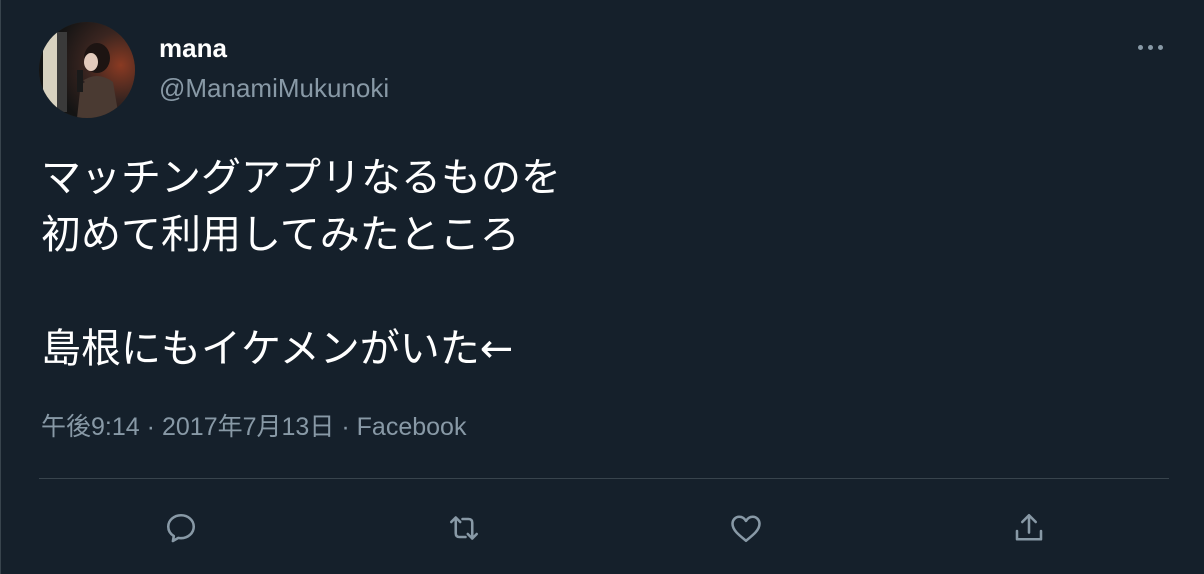 This screenshot has height=574, width=1204. I want to click on tweet-source-link: Facebook, so click(412, 427).